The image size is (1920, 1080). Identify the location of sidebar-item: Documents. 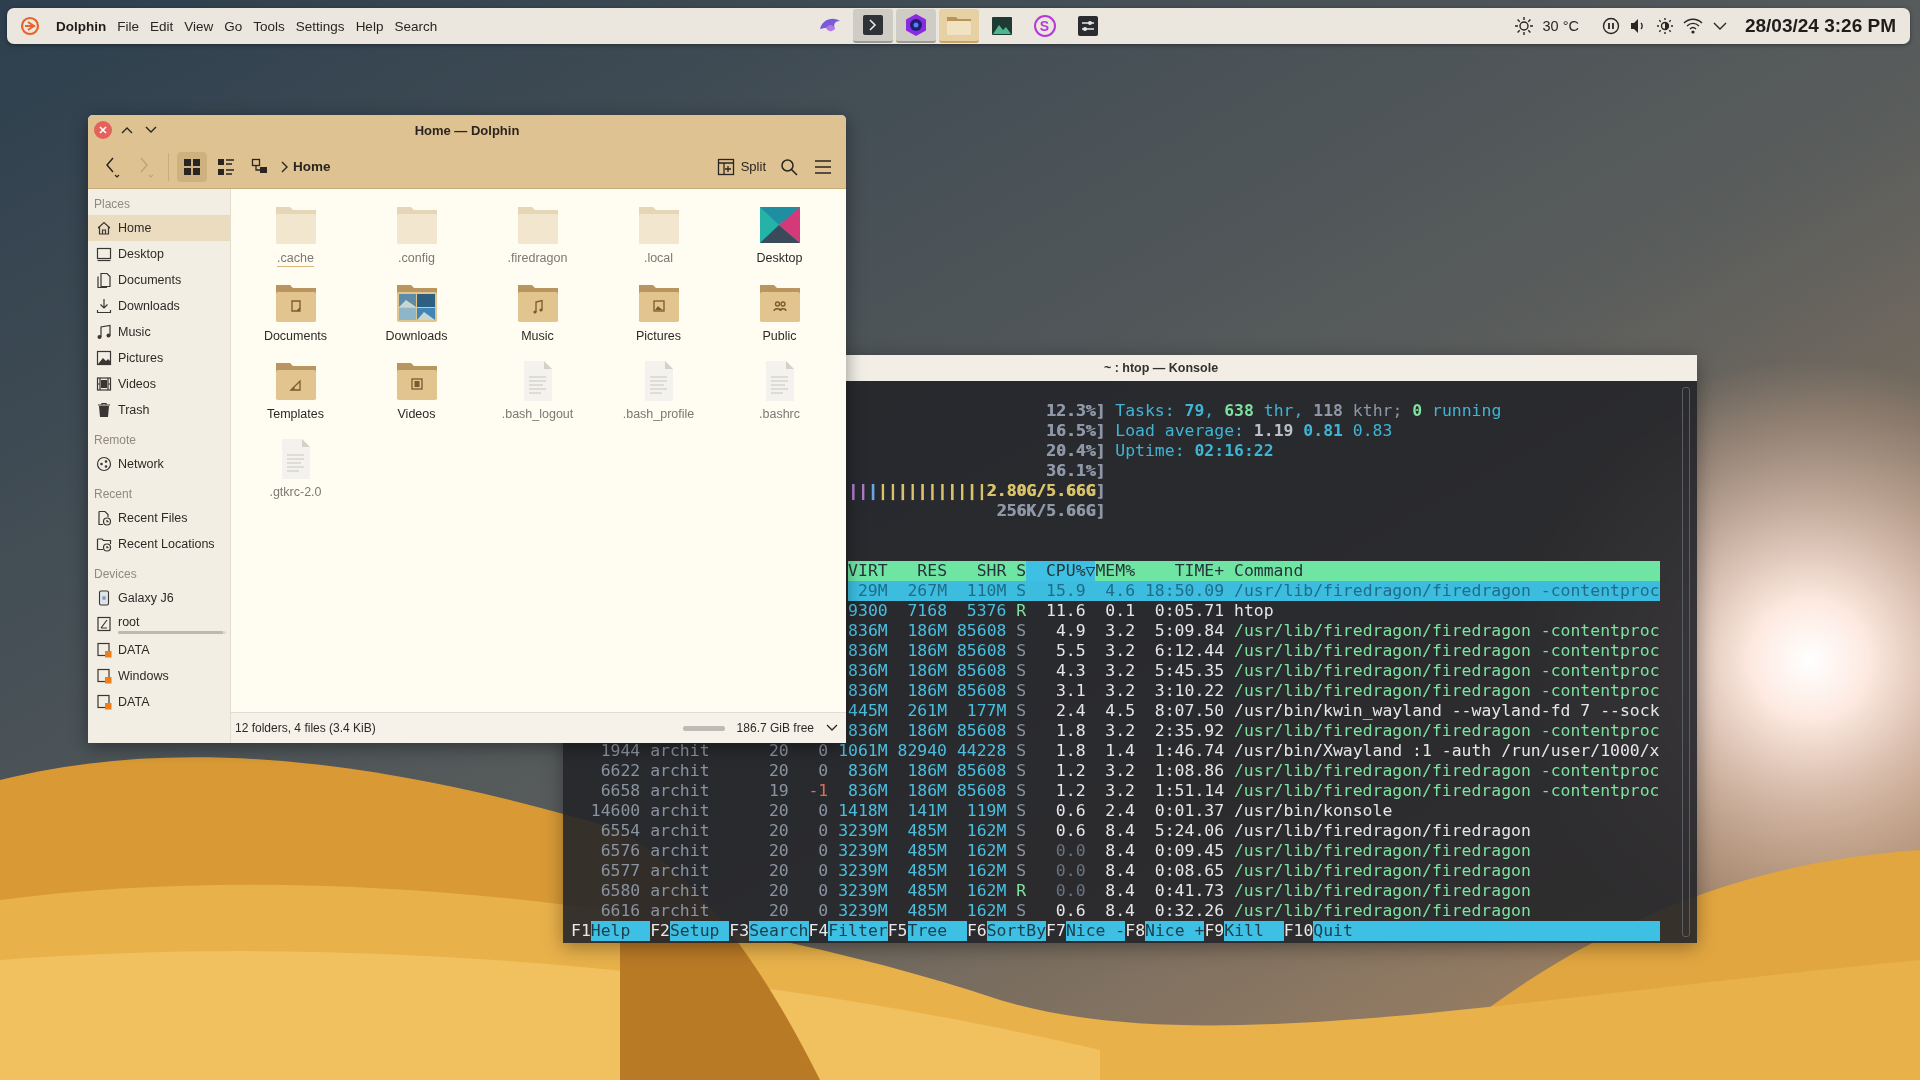
(159, 280).